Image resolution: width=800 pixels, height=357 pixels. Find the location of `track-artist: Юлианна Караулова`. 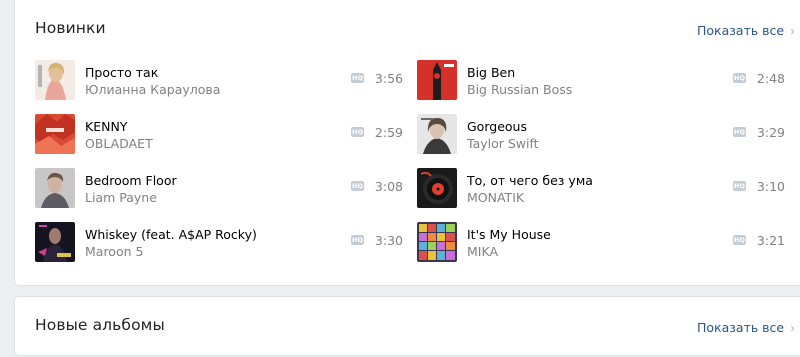

track-artist: Юлианна Караулова is located at coordinates (152, 89).